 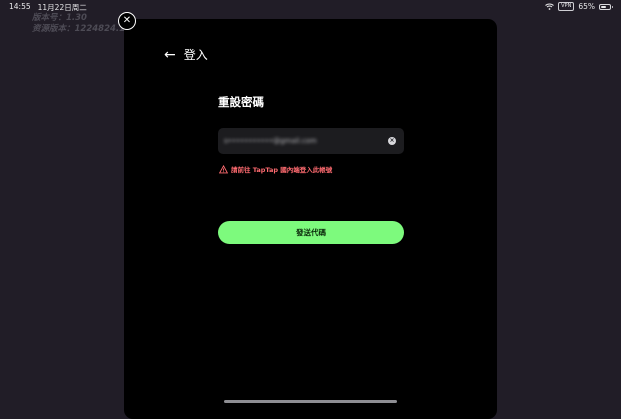 I want to click on warning-icon, so click(x=223, y=168).